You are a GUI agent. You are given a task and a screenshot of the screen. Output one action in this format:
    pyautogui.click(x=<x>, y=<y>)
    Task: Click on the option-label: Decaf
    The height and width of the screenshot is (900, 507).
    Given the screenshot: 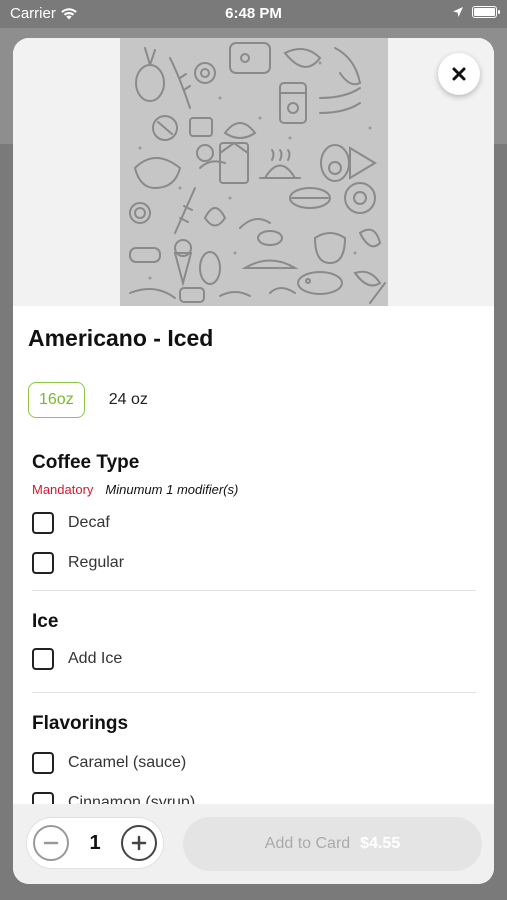 What is the action you would take?
    pyautogui.click(x=89, y=522)
    